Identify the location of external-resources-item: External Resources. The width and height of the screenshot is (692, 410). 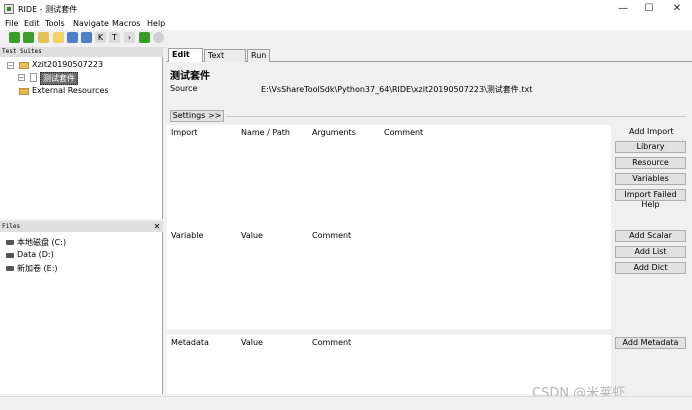
(70, 90).